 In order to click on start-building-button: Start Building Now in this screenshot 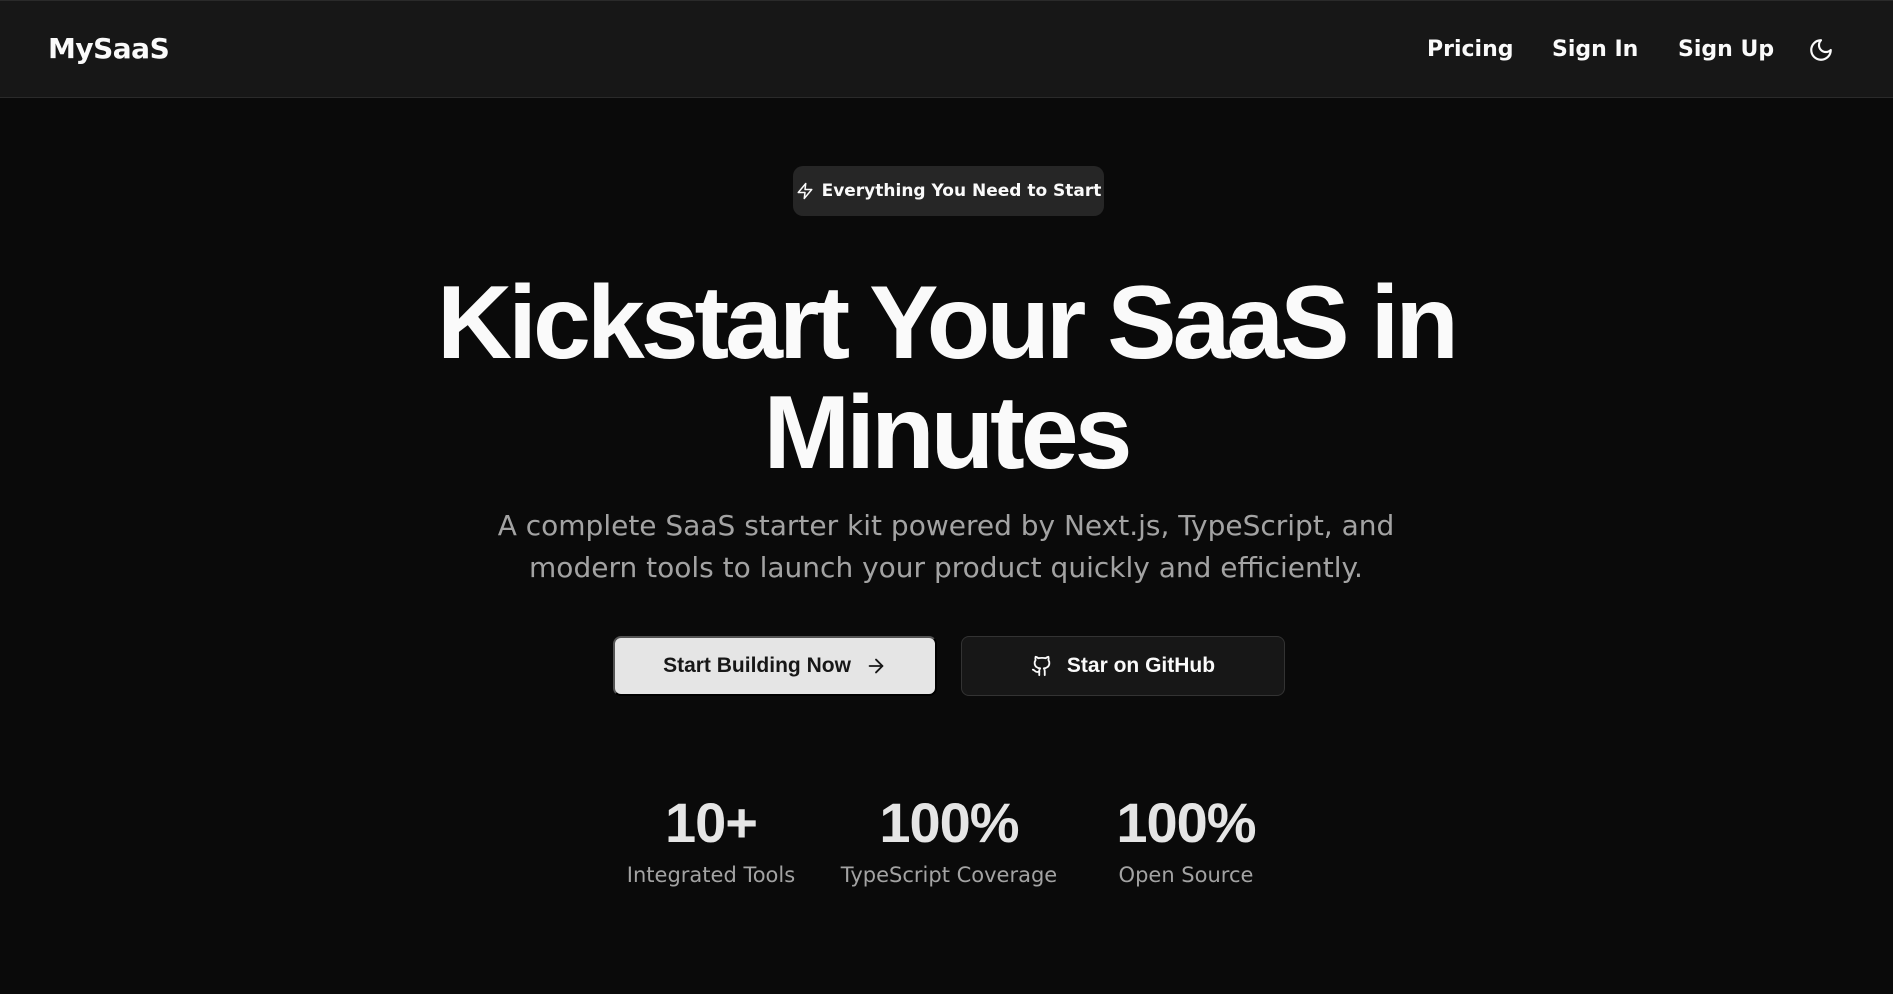, I will do `click(775, 666)`.